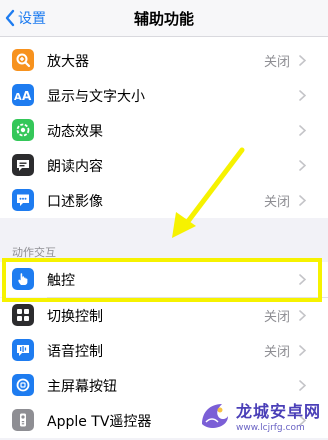 The height and width of the screenshot is (440, 328). I want to click on list-item-apple-tv-remote: Apple TV遥控器, so click(164, 420).